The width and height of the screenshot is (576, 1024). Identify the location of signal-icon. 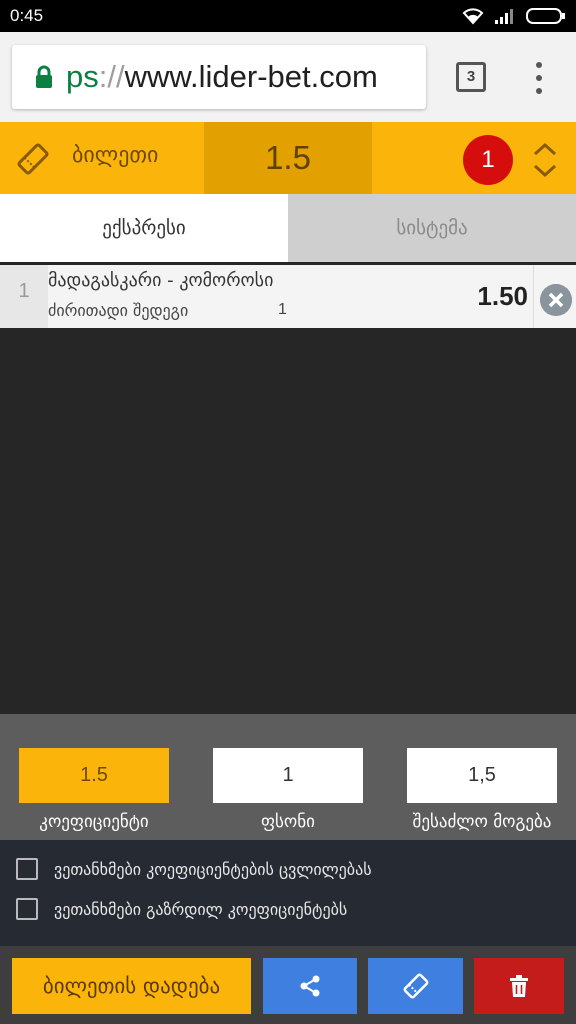
(504, 16).